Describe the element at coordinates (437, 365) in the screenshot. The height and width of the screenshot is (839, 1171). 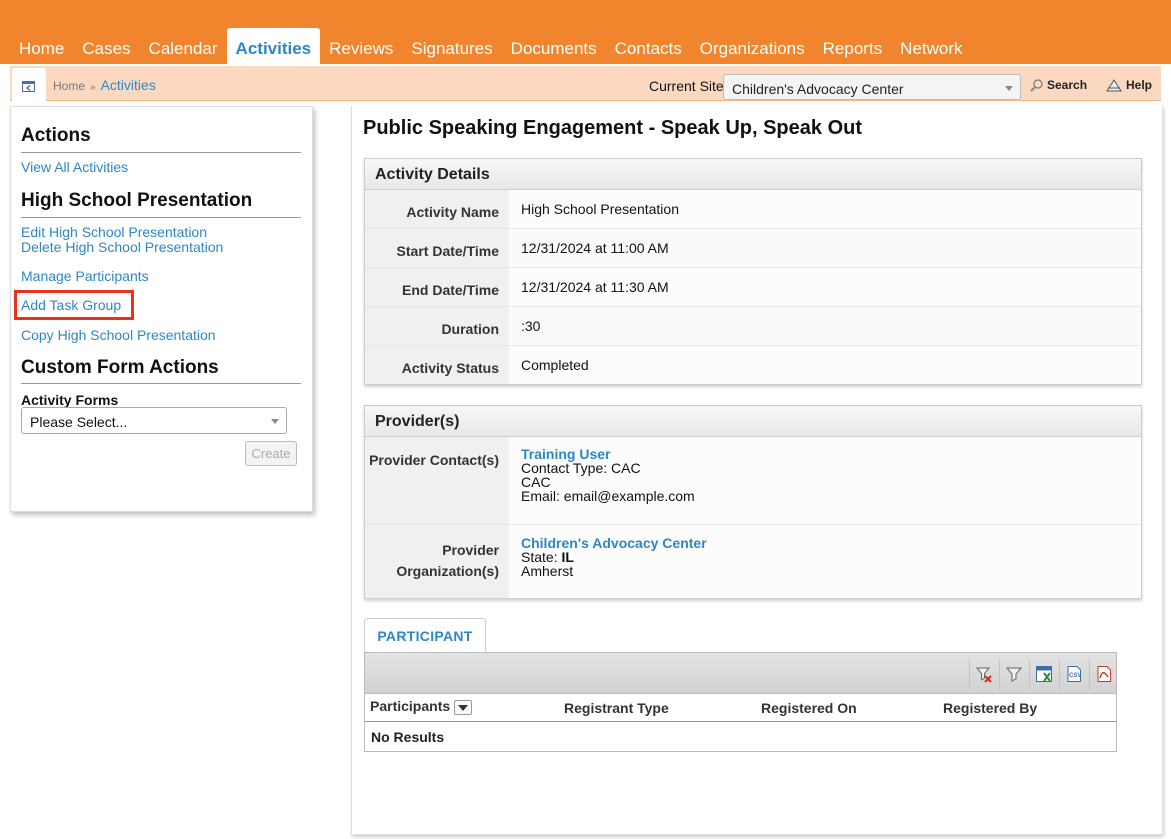
I see `detail-label: Activity Status` at that location.